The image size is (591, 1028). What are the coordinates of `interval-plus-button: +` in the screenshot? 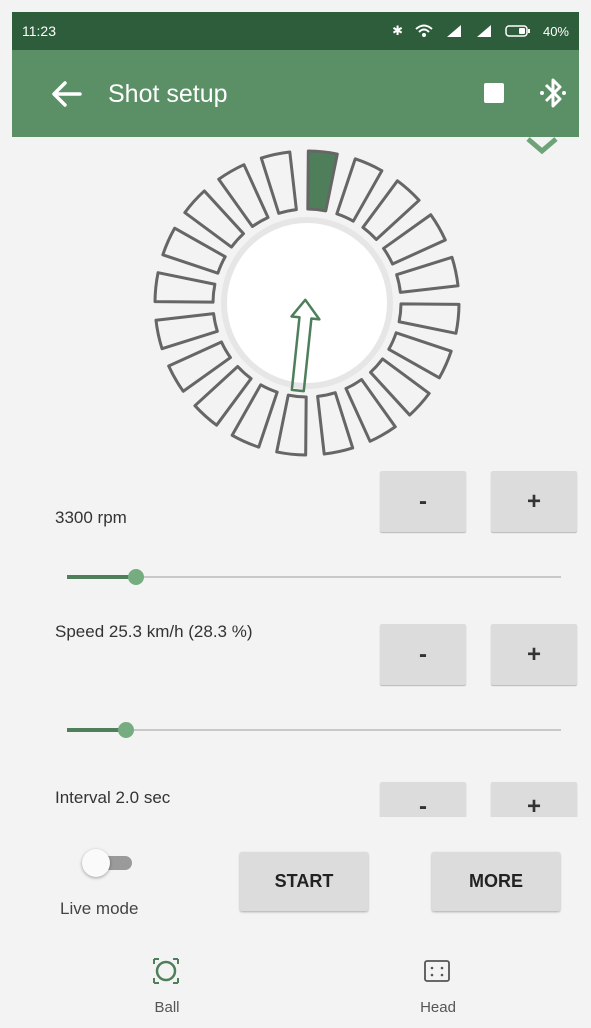 It's located at (534, 799).